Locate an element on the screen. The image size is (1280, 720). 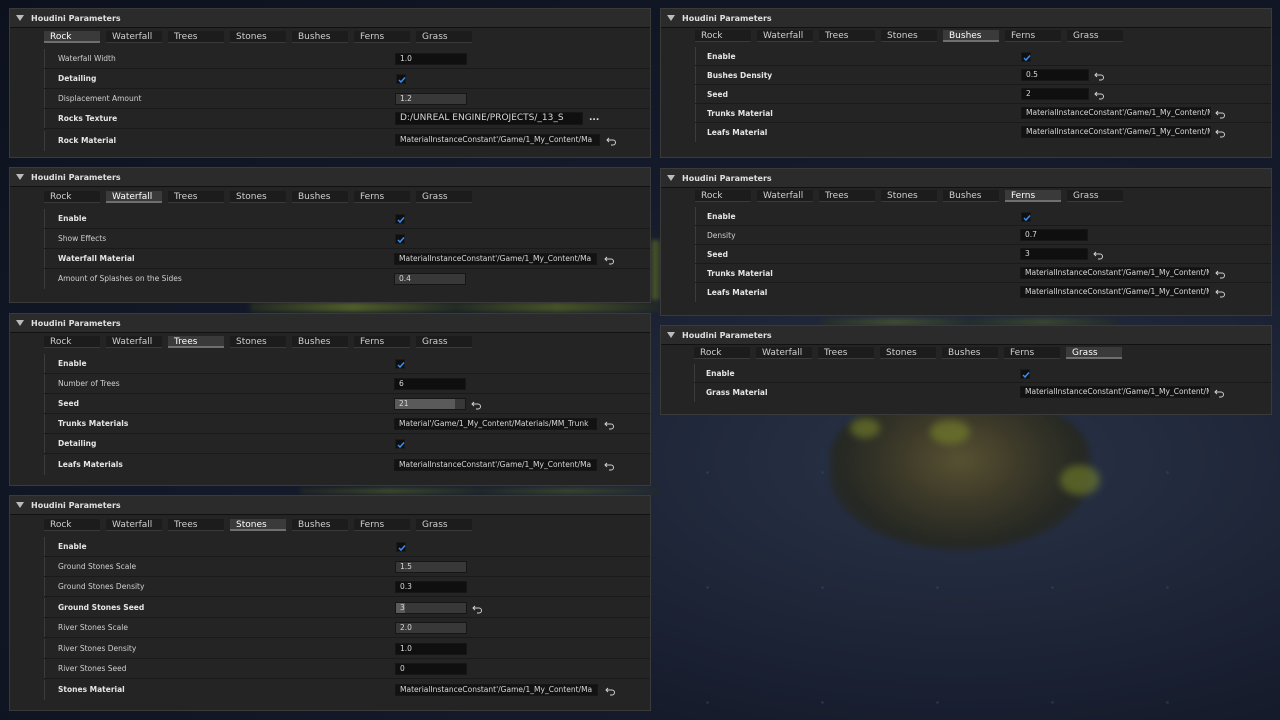
ground-stones-seed-slider: 3 is located at coordinates (431, 608).